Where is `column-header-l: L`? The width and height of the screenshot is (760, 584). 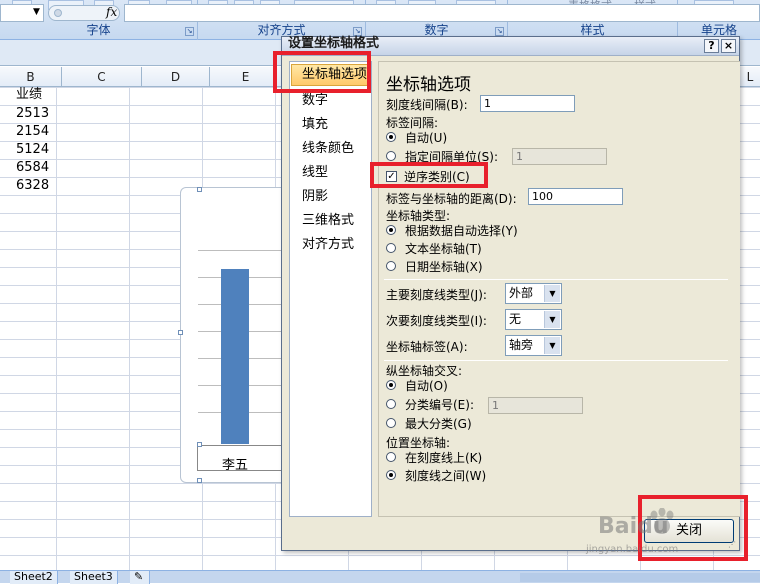 column-header-l: L is located at coordinates (750, 77).